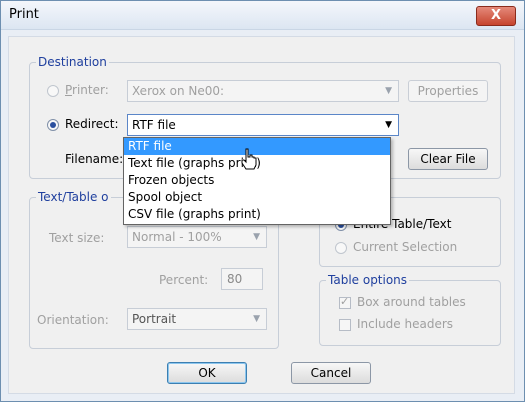 The image size is (525, 402). What do you see at coordinates (257, 197) in the screenshot?
I see `dropdown-option-spool: Spool object` at bounding box center [257, 197].